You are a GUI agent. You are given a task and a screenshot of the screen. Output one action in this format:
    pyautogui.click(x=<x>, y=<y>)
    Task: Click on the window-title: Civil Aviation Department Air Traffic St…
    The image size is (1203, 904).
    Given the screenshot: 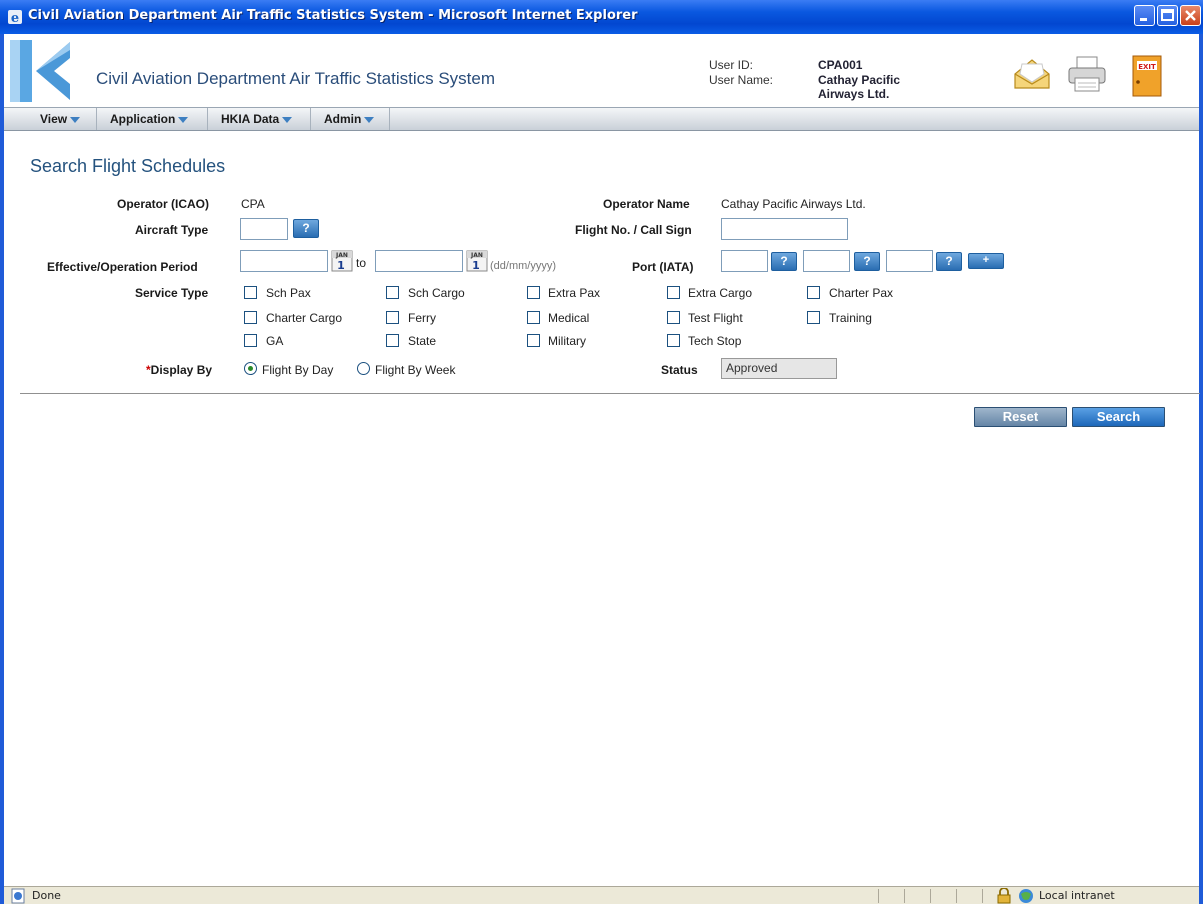 What is the action you would take?
    pyautogui.click(x=333, y=15)
    